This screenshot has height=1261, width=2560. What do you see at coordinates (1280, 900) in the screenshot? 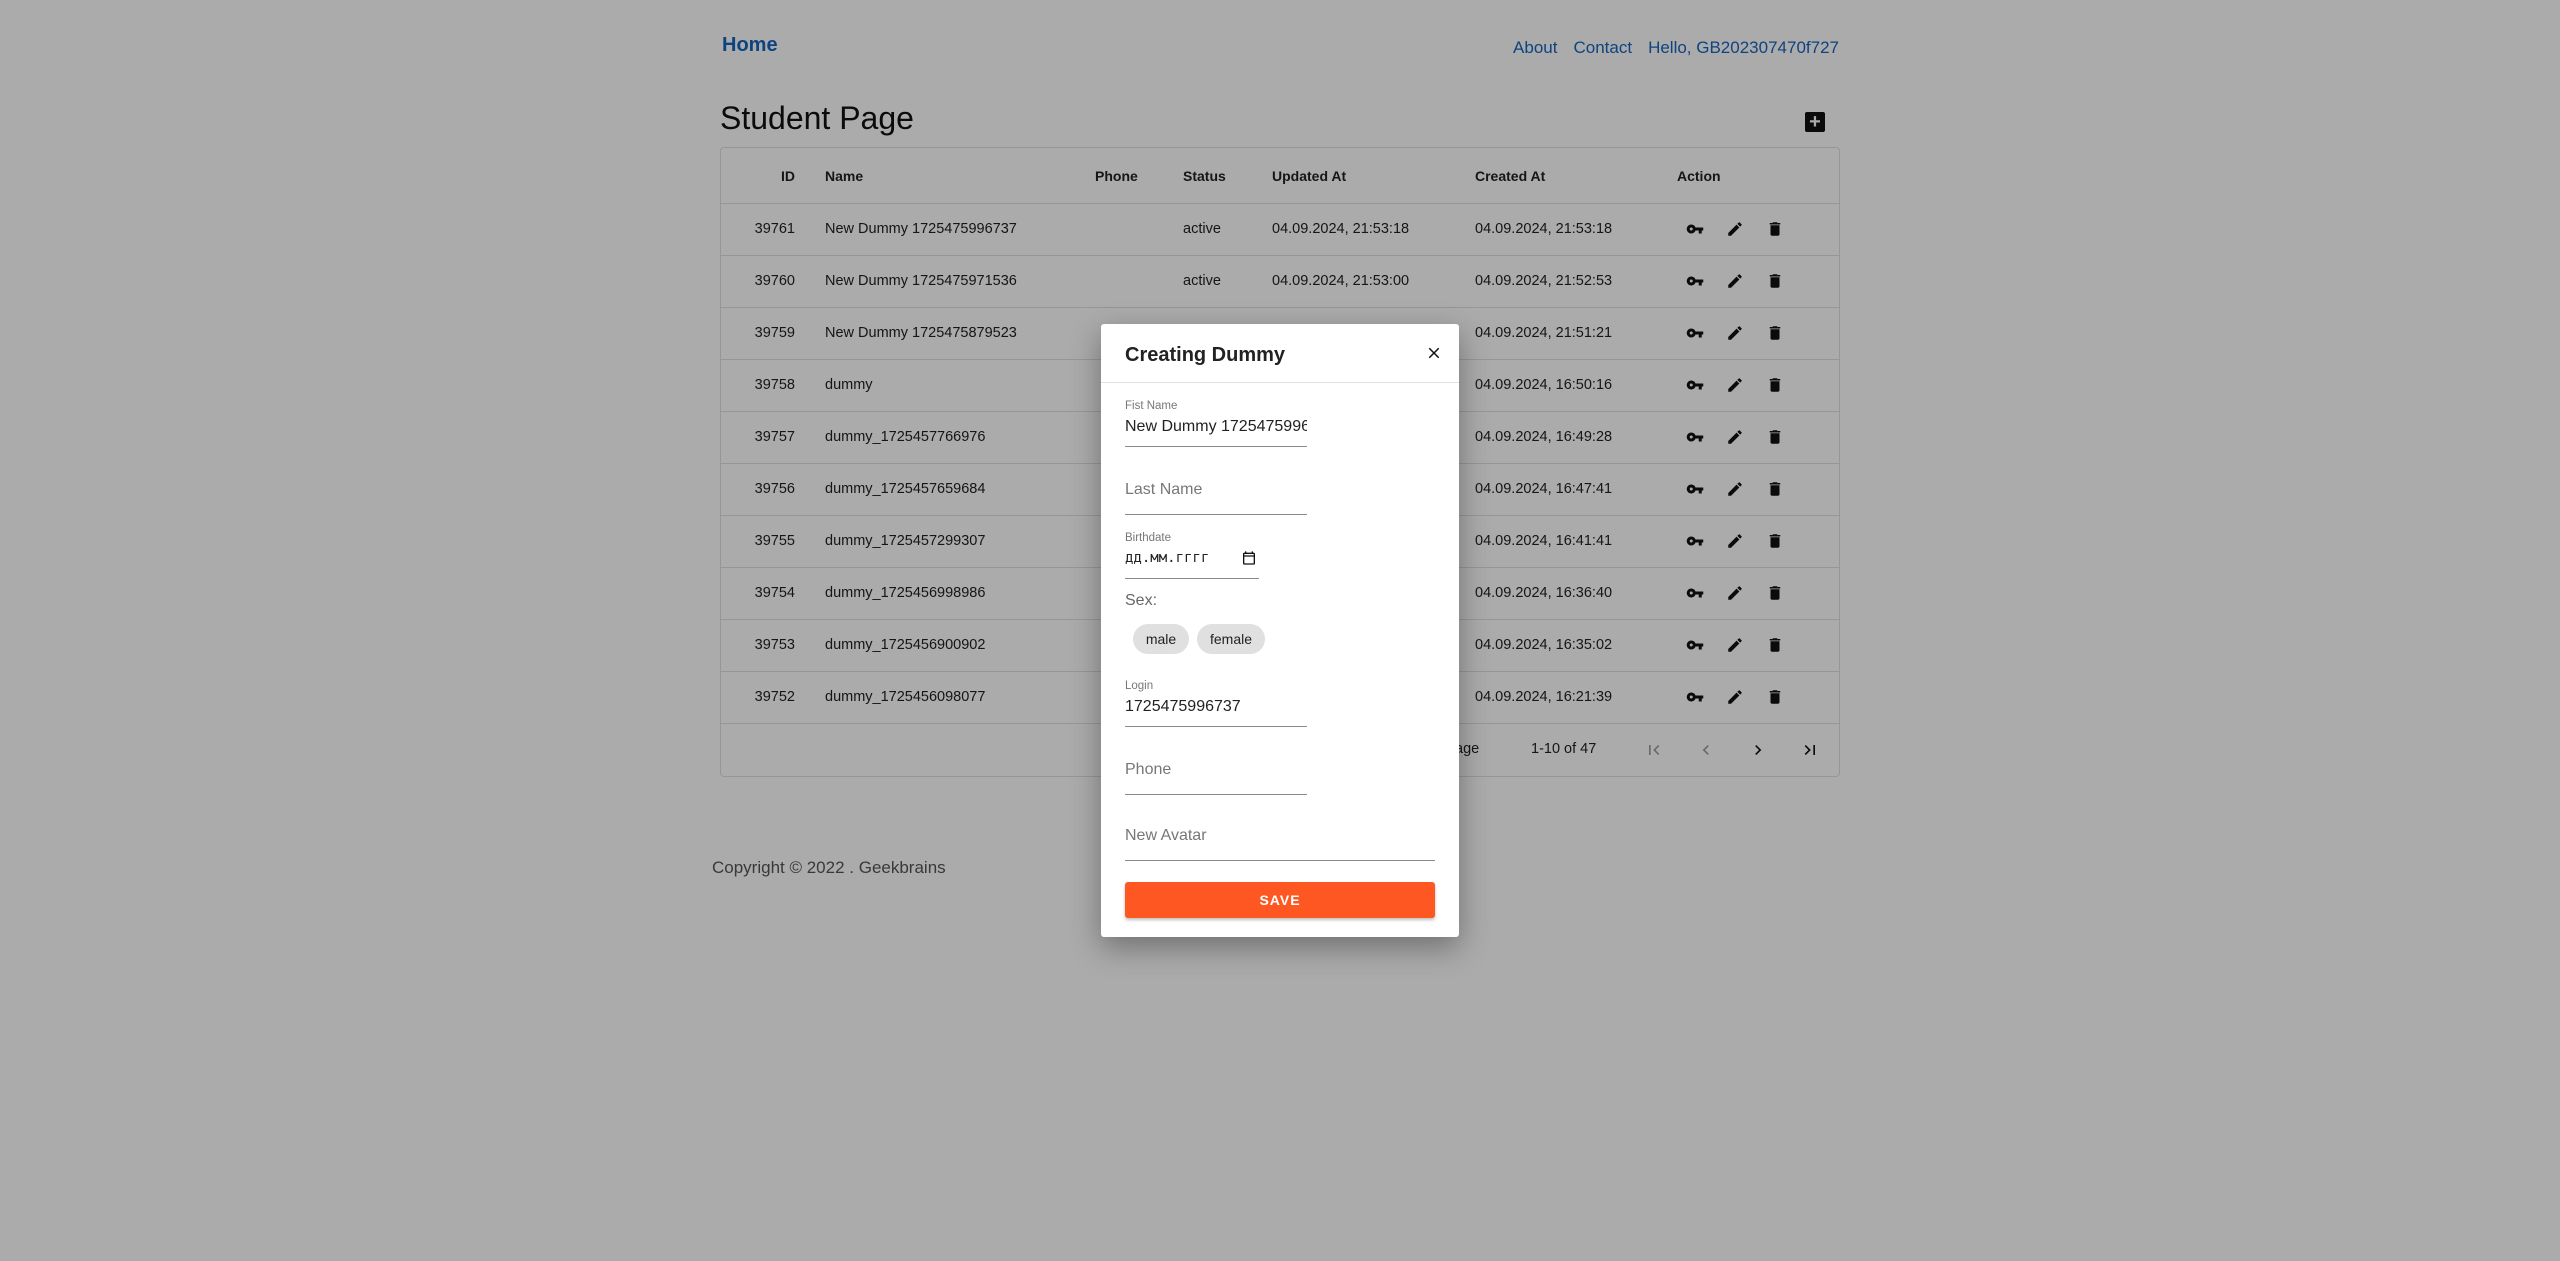
I see `save-button: SAVE` at bounding box center [1280, 900].